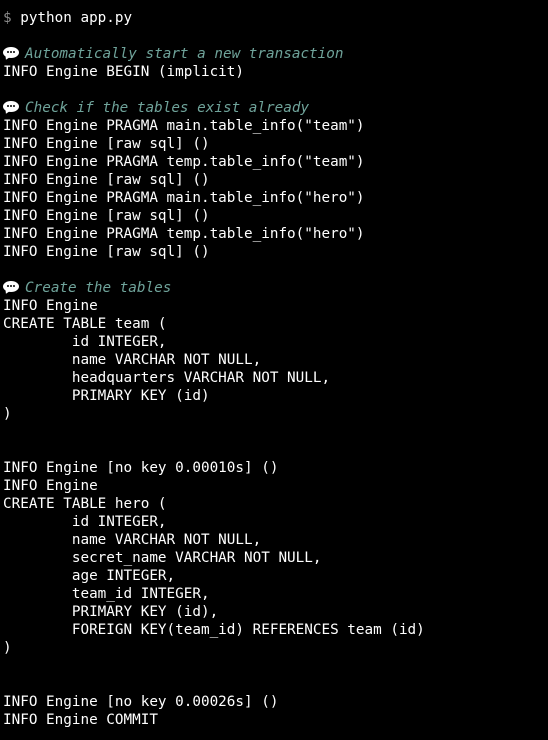 The height and width of the screenshot is (740, 548). What do you see at coordinates (124, 72) in the screenshot?
I see `log-line: INFO Engine BEGIN (implicit)` at bounding box center [124, 72].